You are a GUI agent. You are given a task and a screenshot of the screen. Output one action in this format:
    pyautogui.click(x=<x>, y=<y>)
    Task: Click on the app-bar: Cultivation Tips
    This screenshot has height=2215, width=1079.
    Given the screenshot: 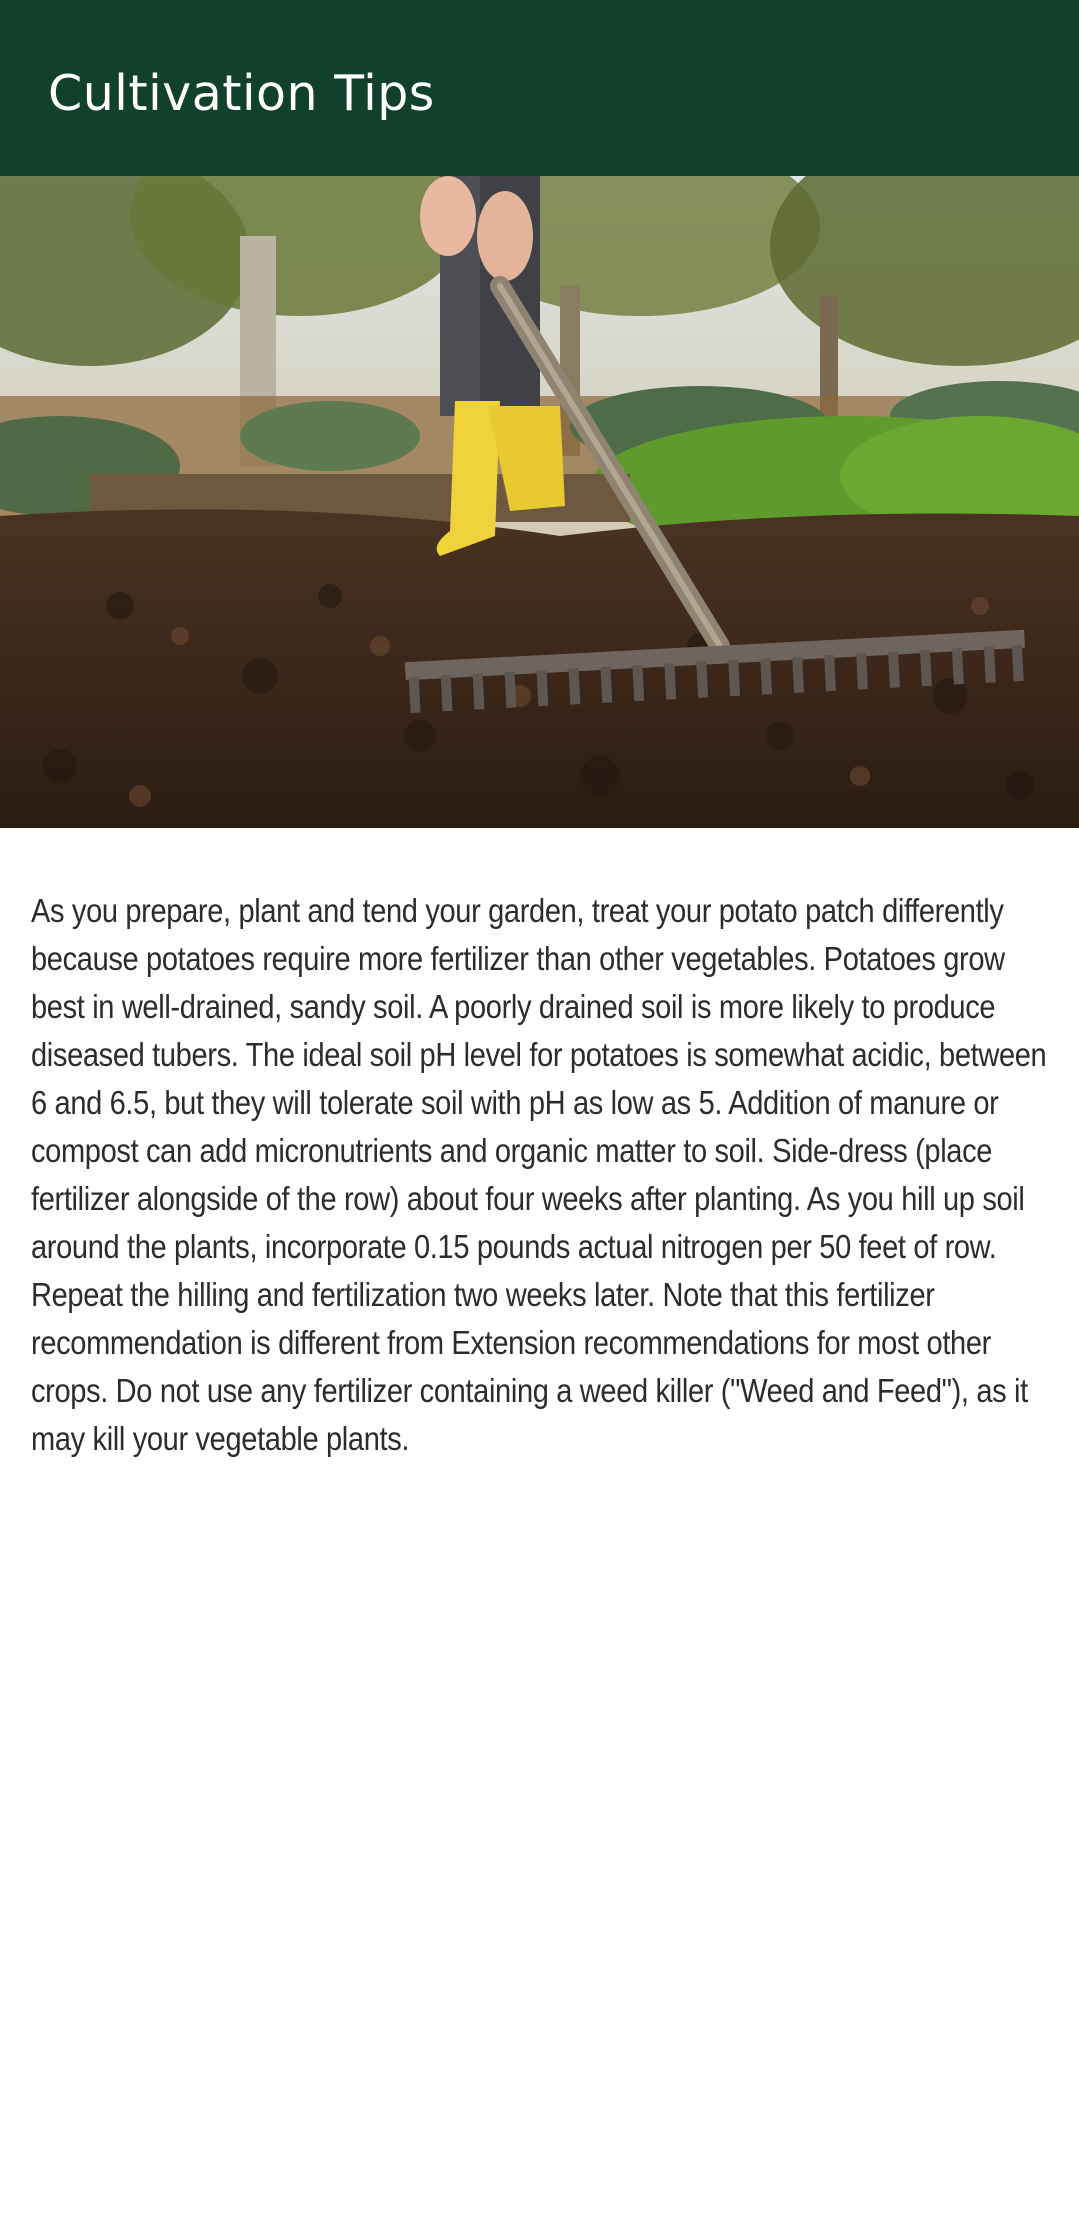 What is the action you would take?
    pyautogui.click(x=539, y=88)
    